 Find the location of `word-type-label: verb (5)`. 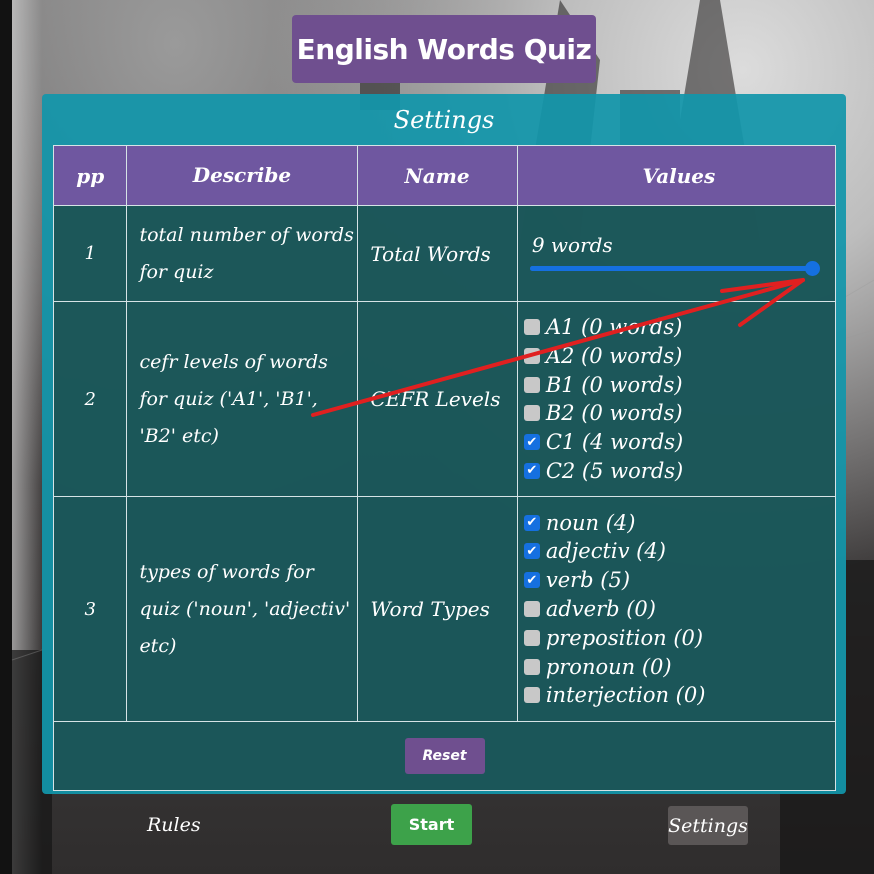

word-type-label: verb (5) is located at coordinates (588, 580).